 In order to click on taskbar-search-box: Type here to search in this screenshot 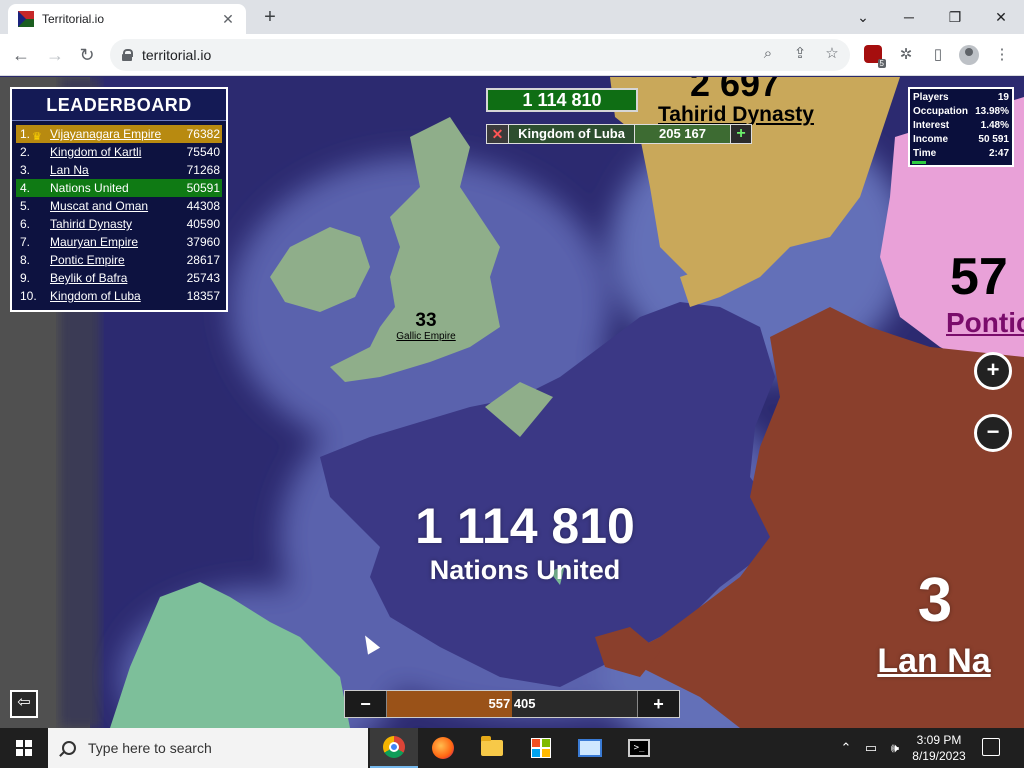, I will do `click(208, 748)`.